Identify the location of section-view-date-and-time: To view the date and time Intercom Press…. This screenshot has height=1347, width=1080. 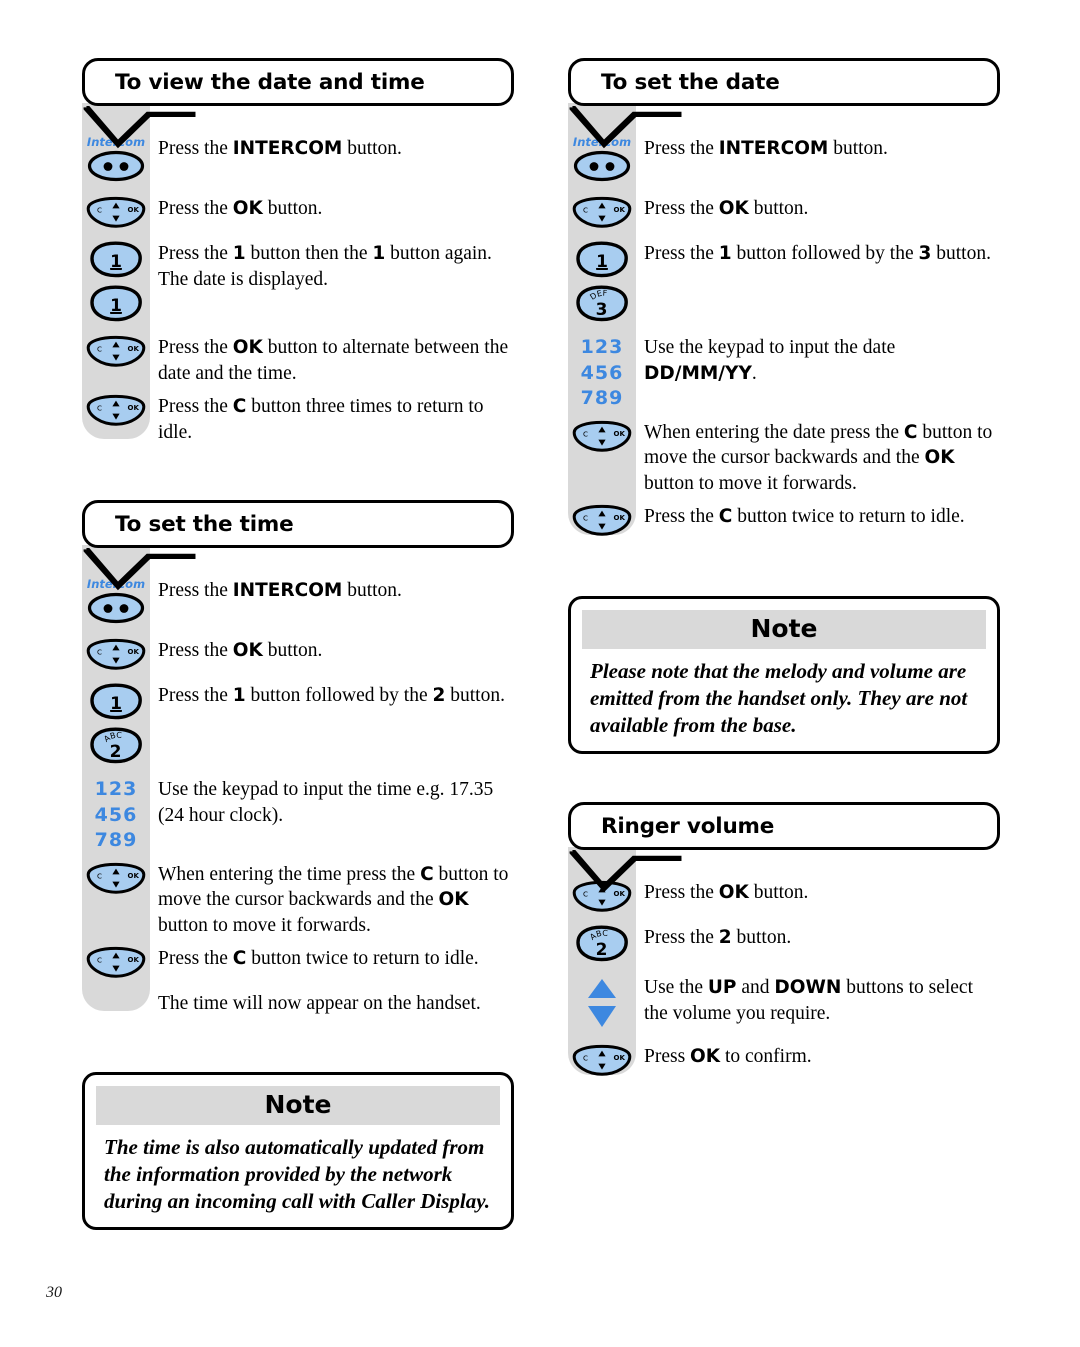
(298, 251).